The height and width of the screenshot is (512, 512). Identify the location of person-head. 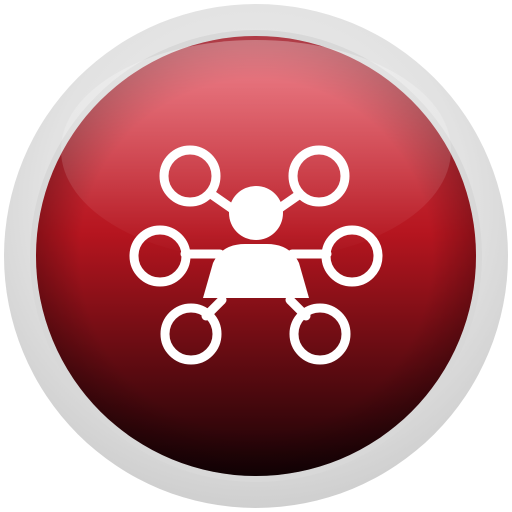
(256, 213).